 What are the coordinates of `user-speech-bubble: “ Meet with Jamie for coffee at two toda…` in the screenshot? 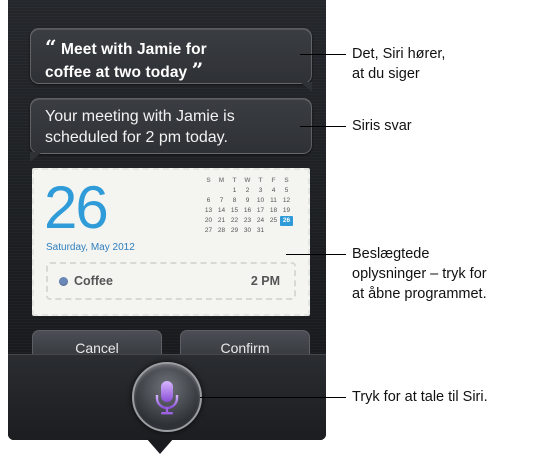 It's located at (171, 60).